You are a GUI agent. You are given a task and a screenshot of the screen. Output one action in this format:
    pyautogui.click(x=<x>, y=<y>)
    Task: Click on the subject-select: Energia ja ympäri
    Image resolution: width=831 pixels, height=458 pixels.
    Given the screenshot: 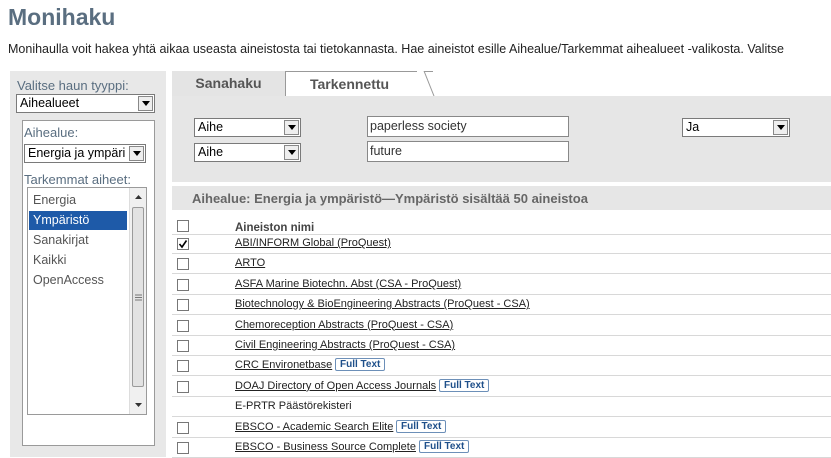 What is the action you would take?
    pyautogui.click(x=85, y=153)
    